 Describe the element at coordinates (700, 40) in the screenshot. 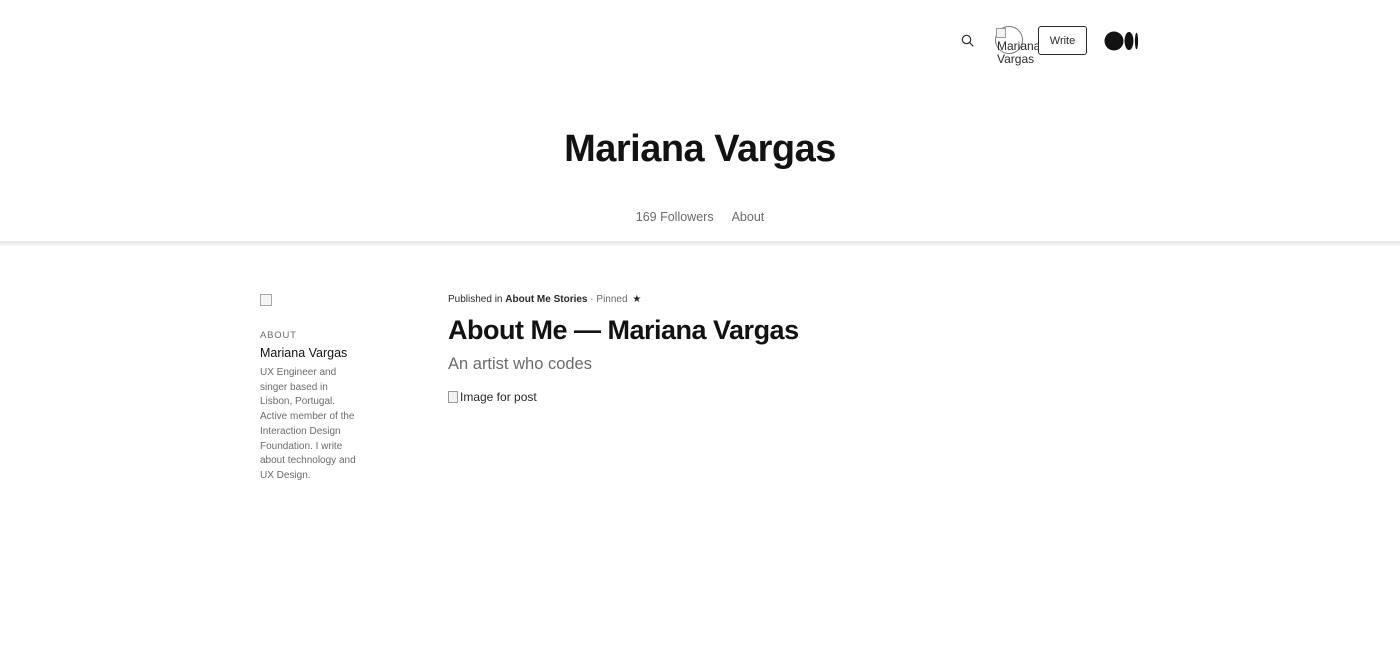

I see `top-nav: Mariana Vargas Write` at that location.